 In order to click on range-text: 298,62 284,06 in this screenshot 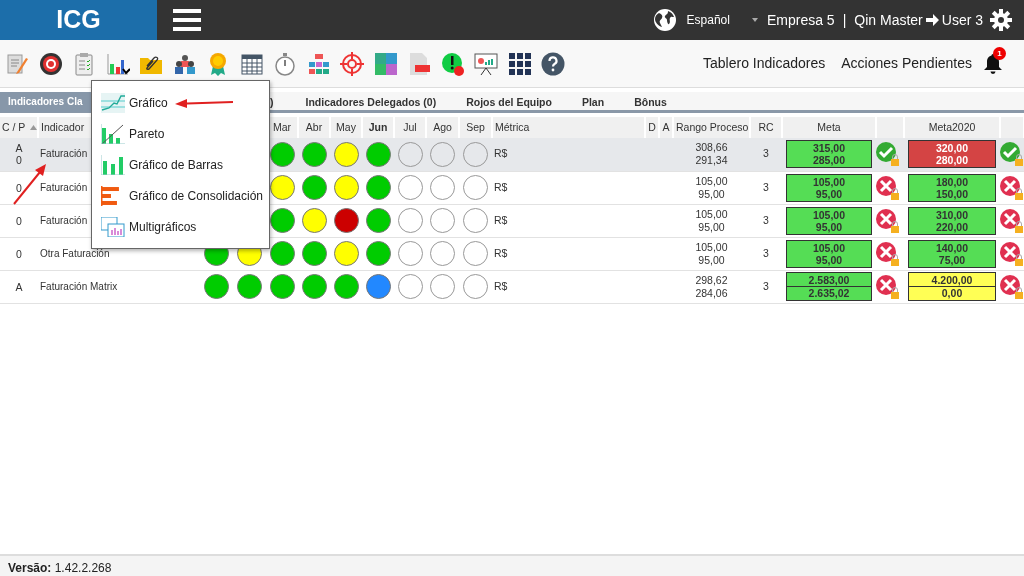, I will do `click(711, 286)`.